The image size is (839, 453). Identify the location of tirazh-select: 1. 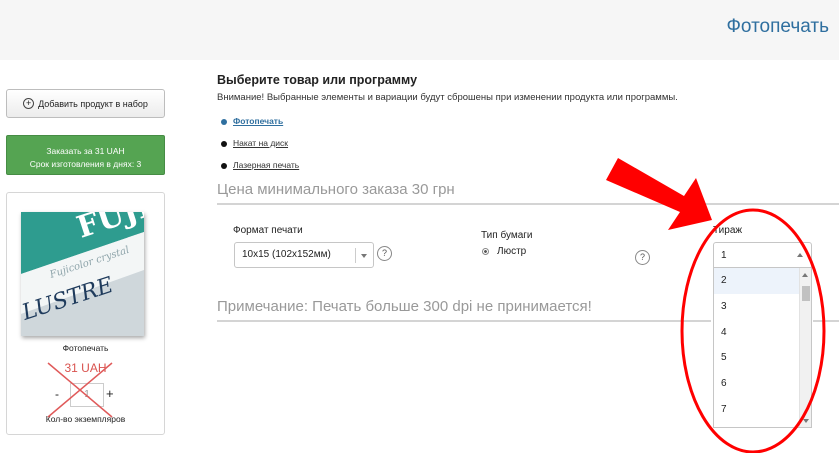
(762, 255).